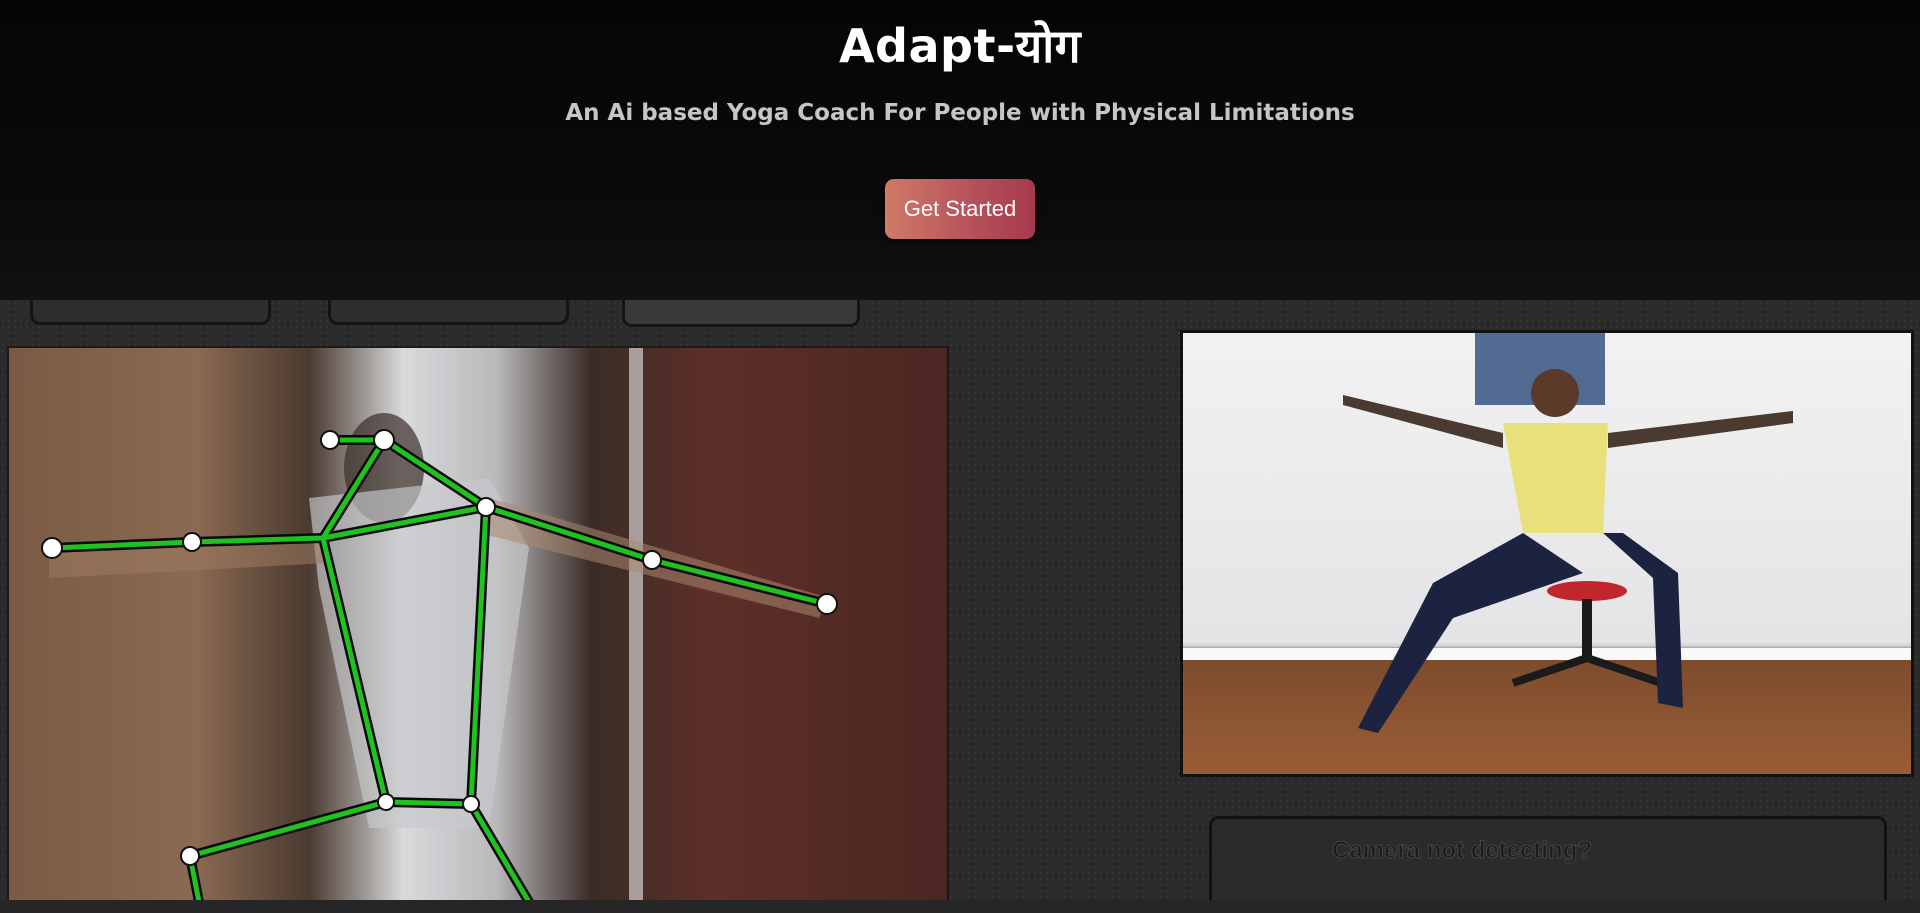  I want to click on get-started-button: Get Started, so click(960, 209).